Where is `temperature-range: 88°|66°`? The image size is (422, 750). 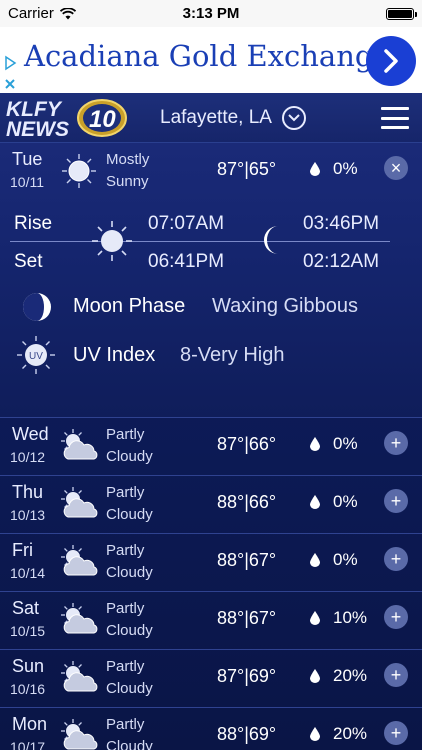
temperature-range: 88°|66° is located at coordinates (247, 502).